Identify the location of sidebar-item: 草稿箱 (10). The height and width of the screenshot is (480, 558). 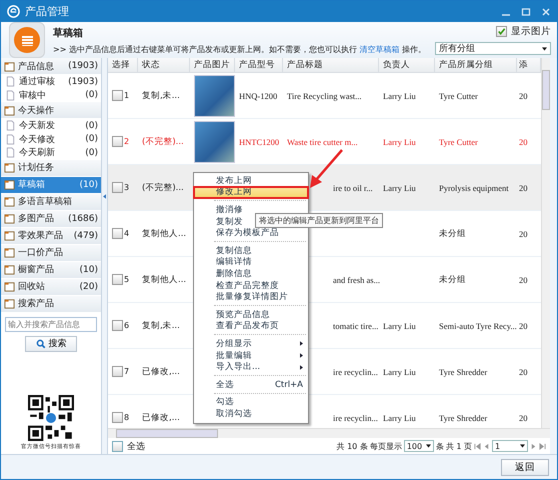
(51, 185).